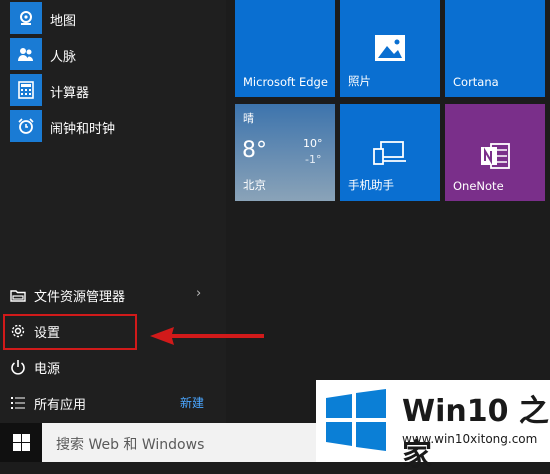 Image resolution: width=550 pixels, height=474 pixels. I want to click on tile-edge: Microsoft Edge, so click(285, 48).